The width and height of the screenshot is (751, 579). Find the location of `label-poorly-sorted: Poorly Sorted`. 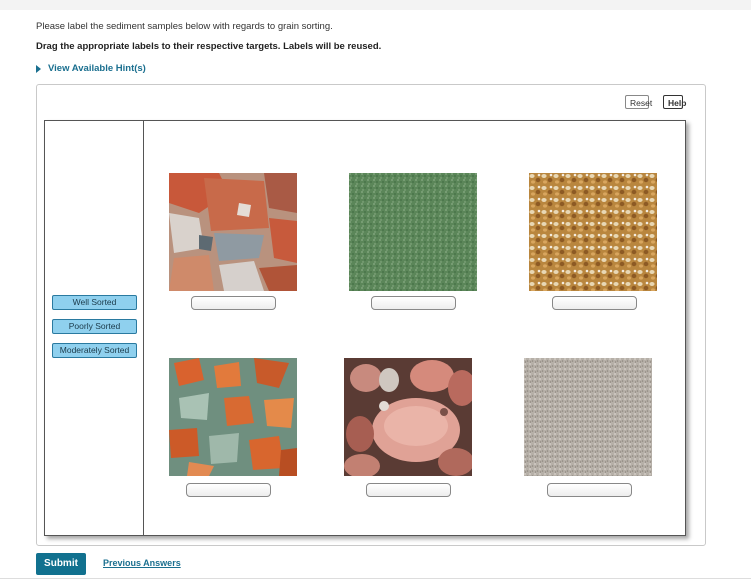

label-poorly-sorted: Poorly Sorted is located at coordinates (94, 326).